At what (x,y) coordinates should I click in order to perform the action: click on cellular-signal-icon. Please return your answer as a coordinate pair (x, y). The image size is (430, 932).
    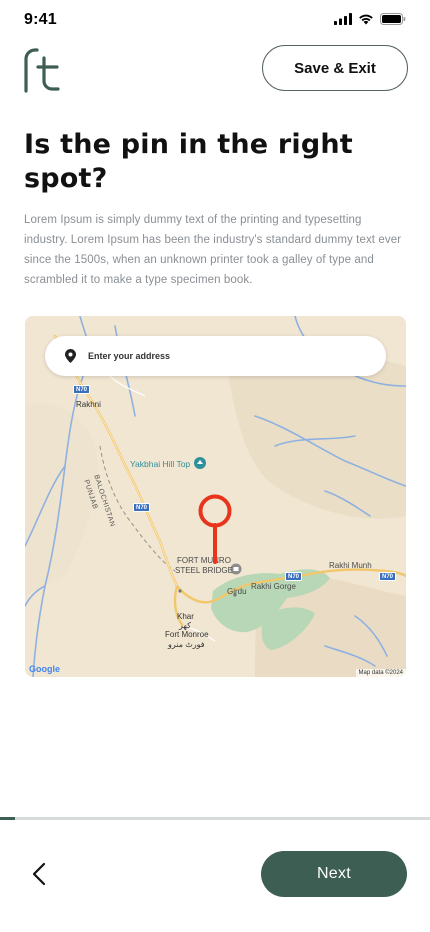
    Looking at the image, I should click on (343, 19).